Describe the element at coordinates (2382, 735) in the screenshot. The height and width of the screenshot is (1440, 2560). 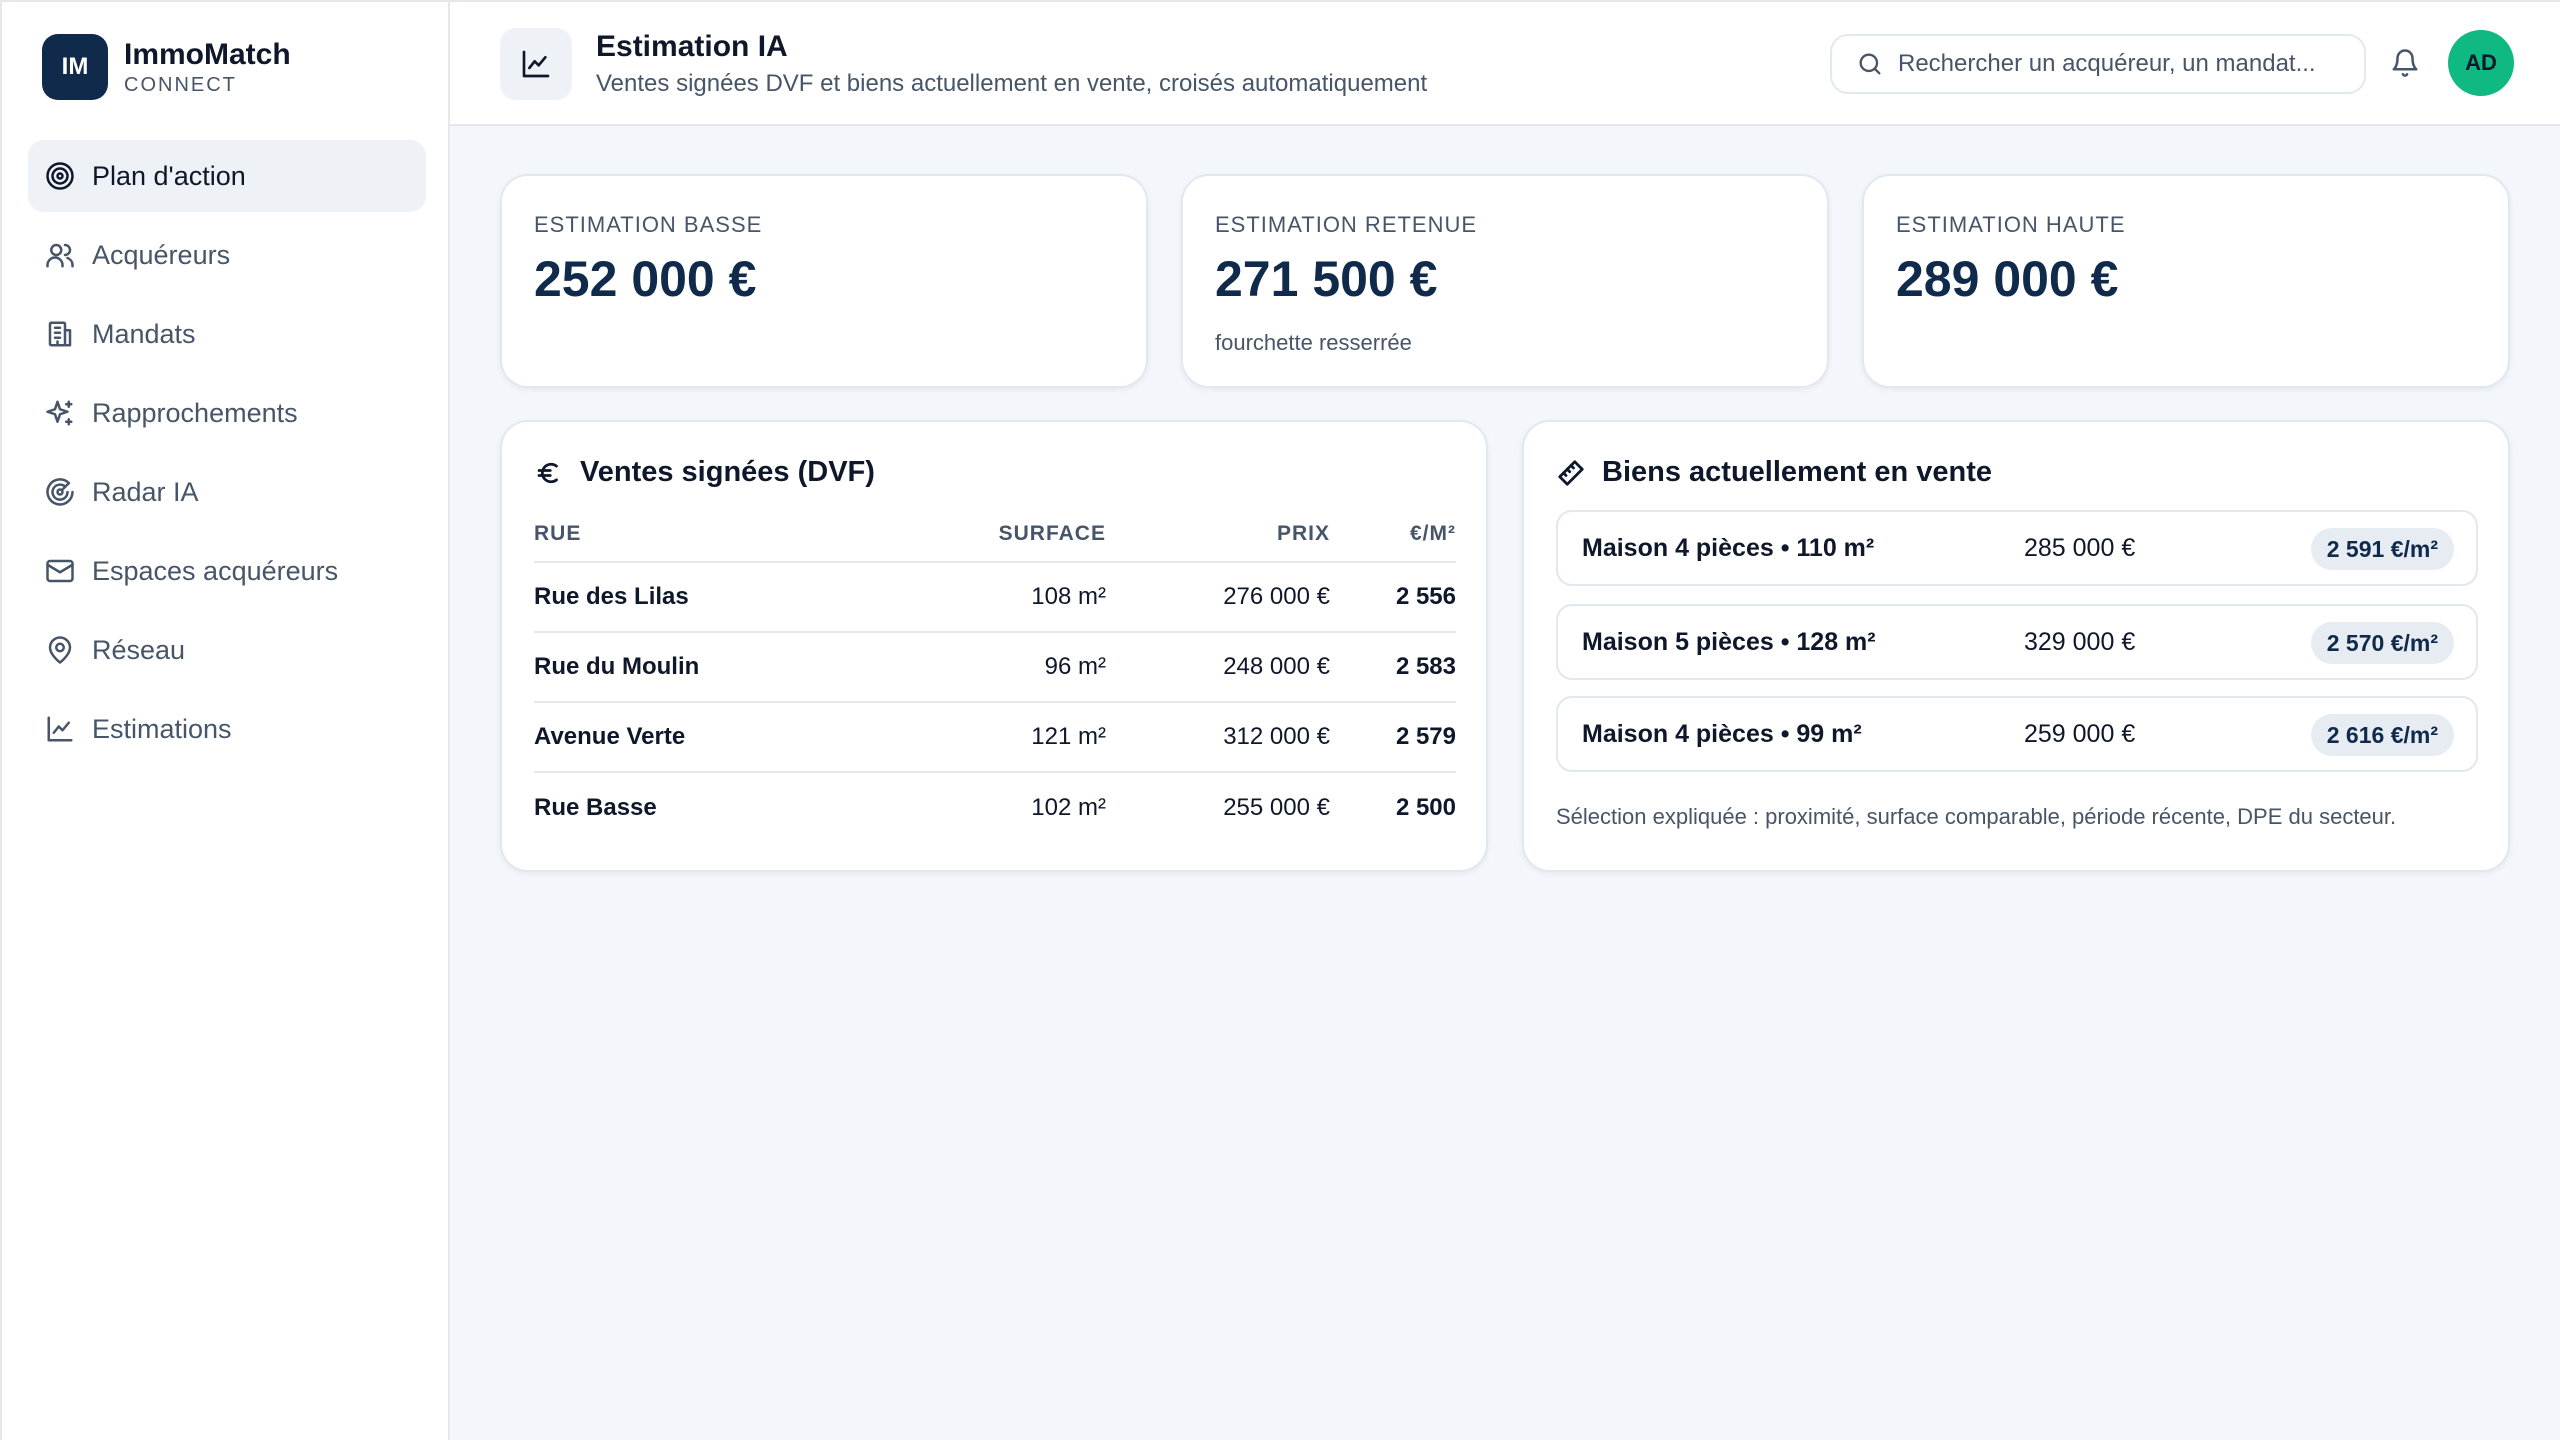
I see `price-per-m2-badge: 2 616 €/m²` at that location.